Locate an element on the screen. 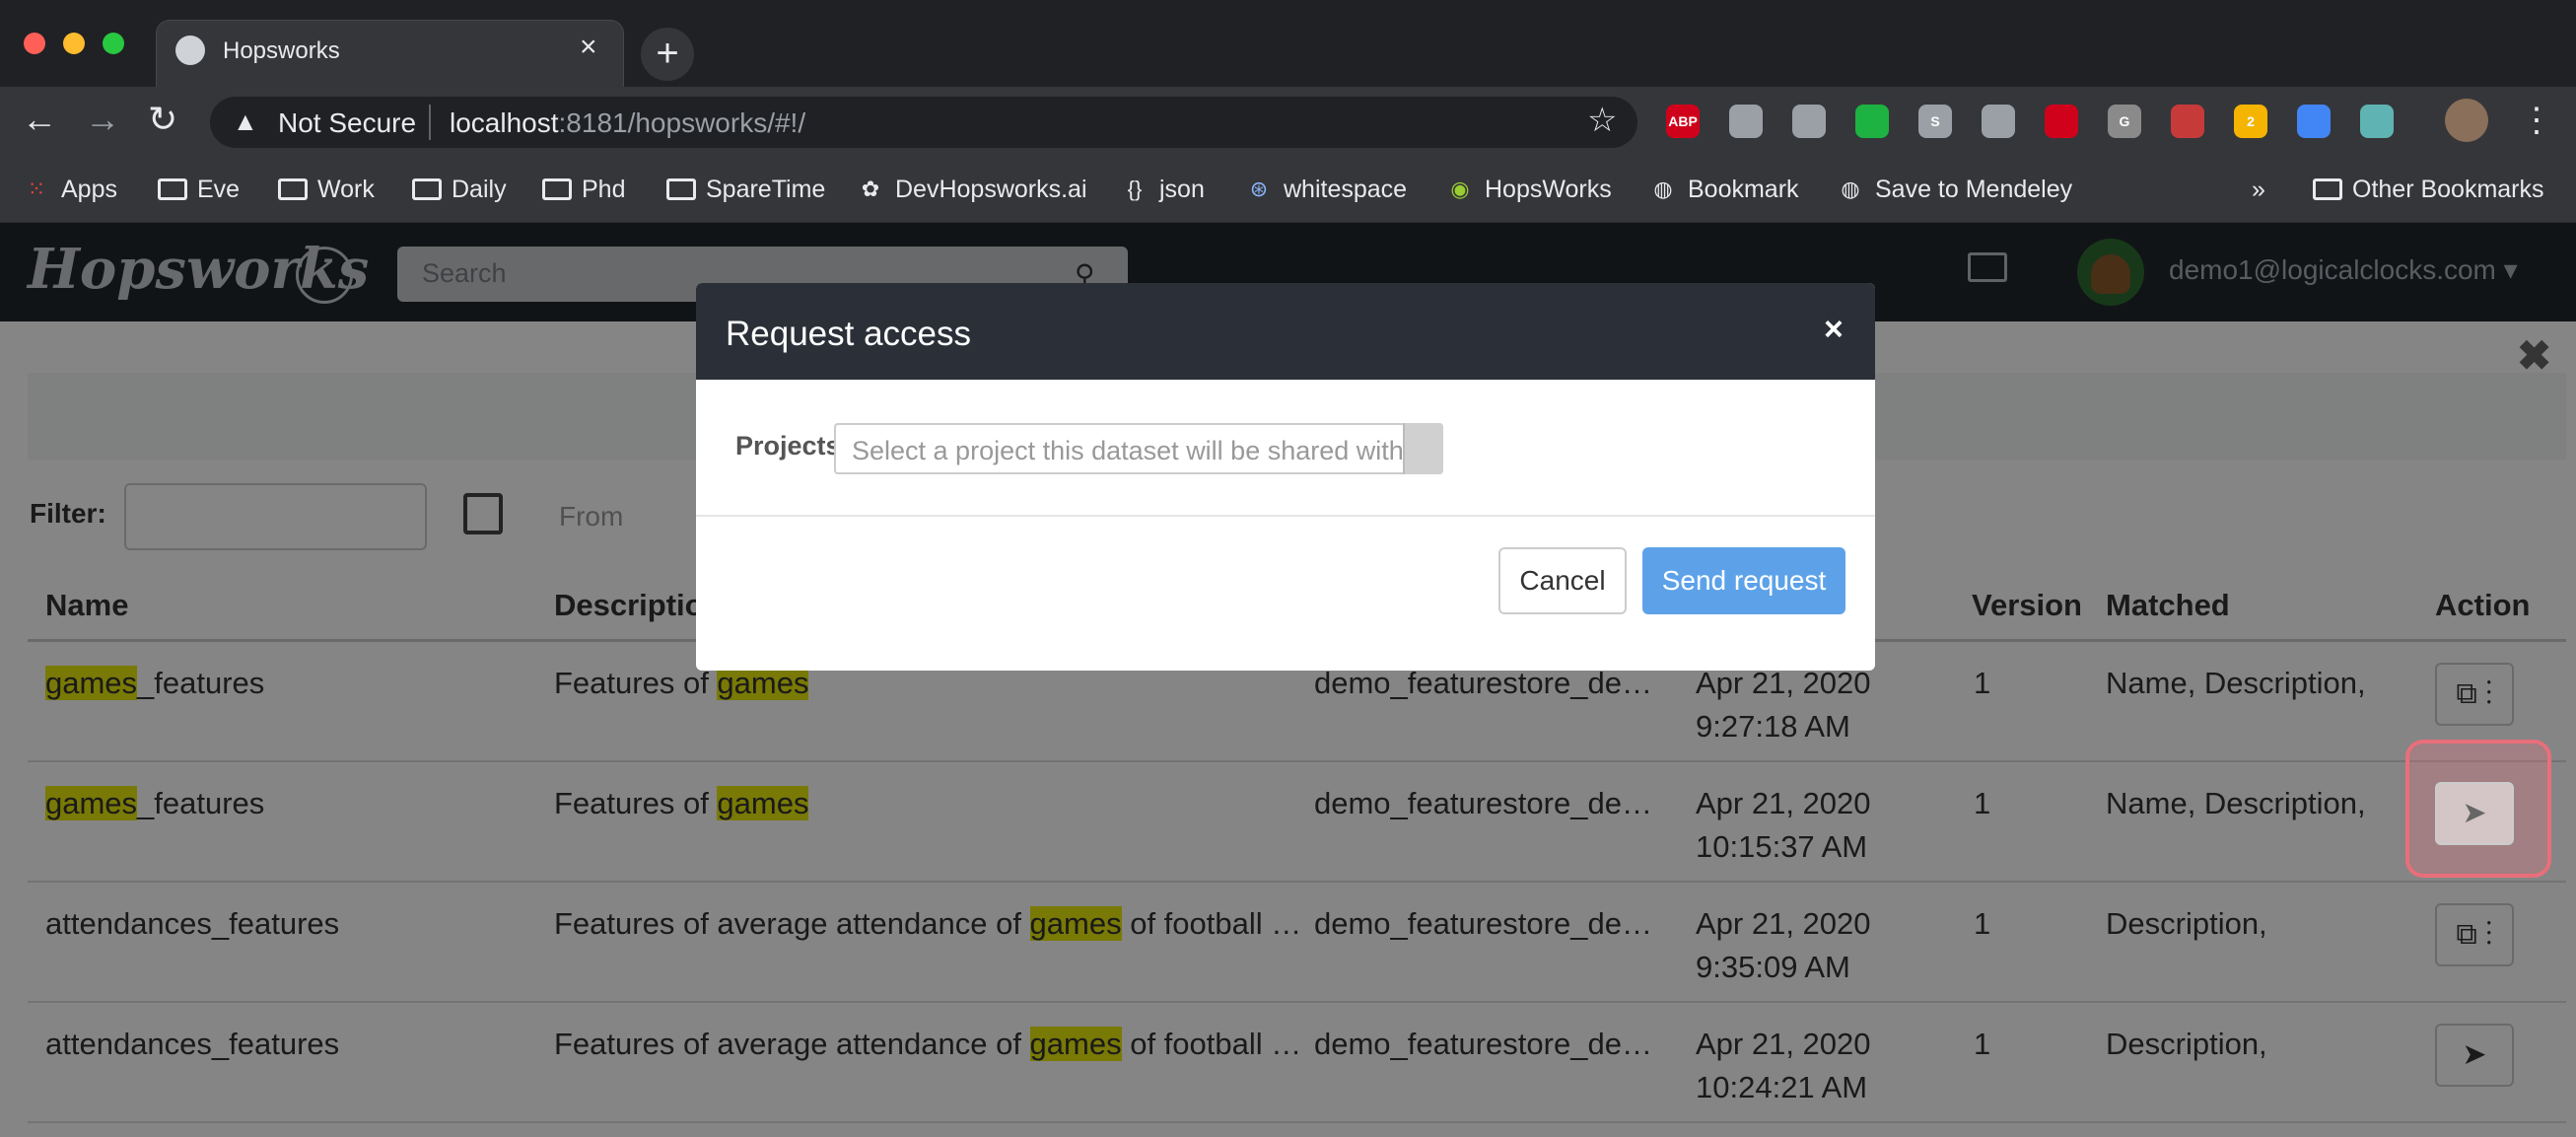 This screenshot has width=2576, height=1137. bookmark-json: {} json is located at coordinates (1163, 189).